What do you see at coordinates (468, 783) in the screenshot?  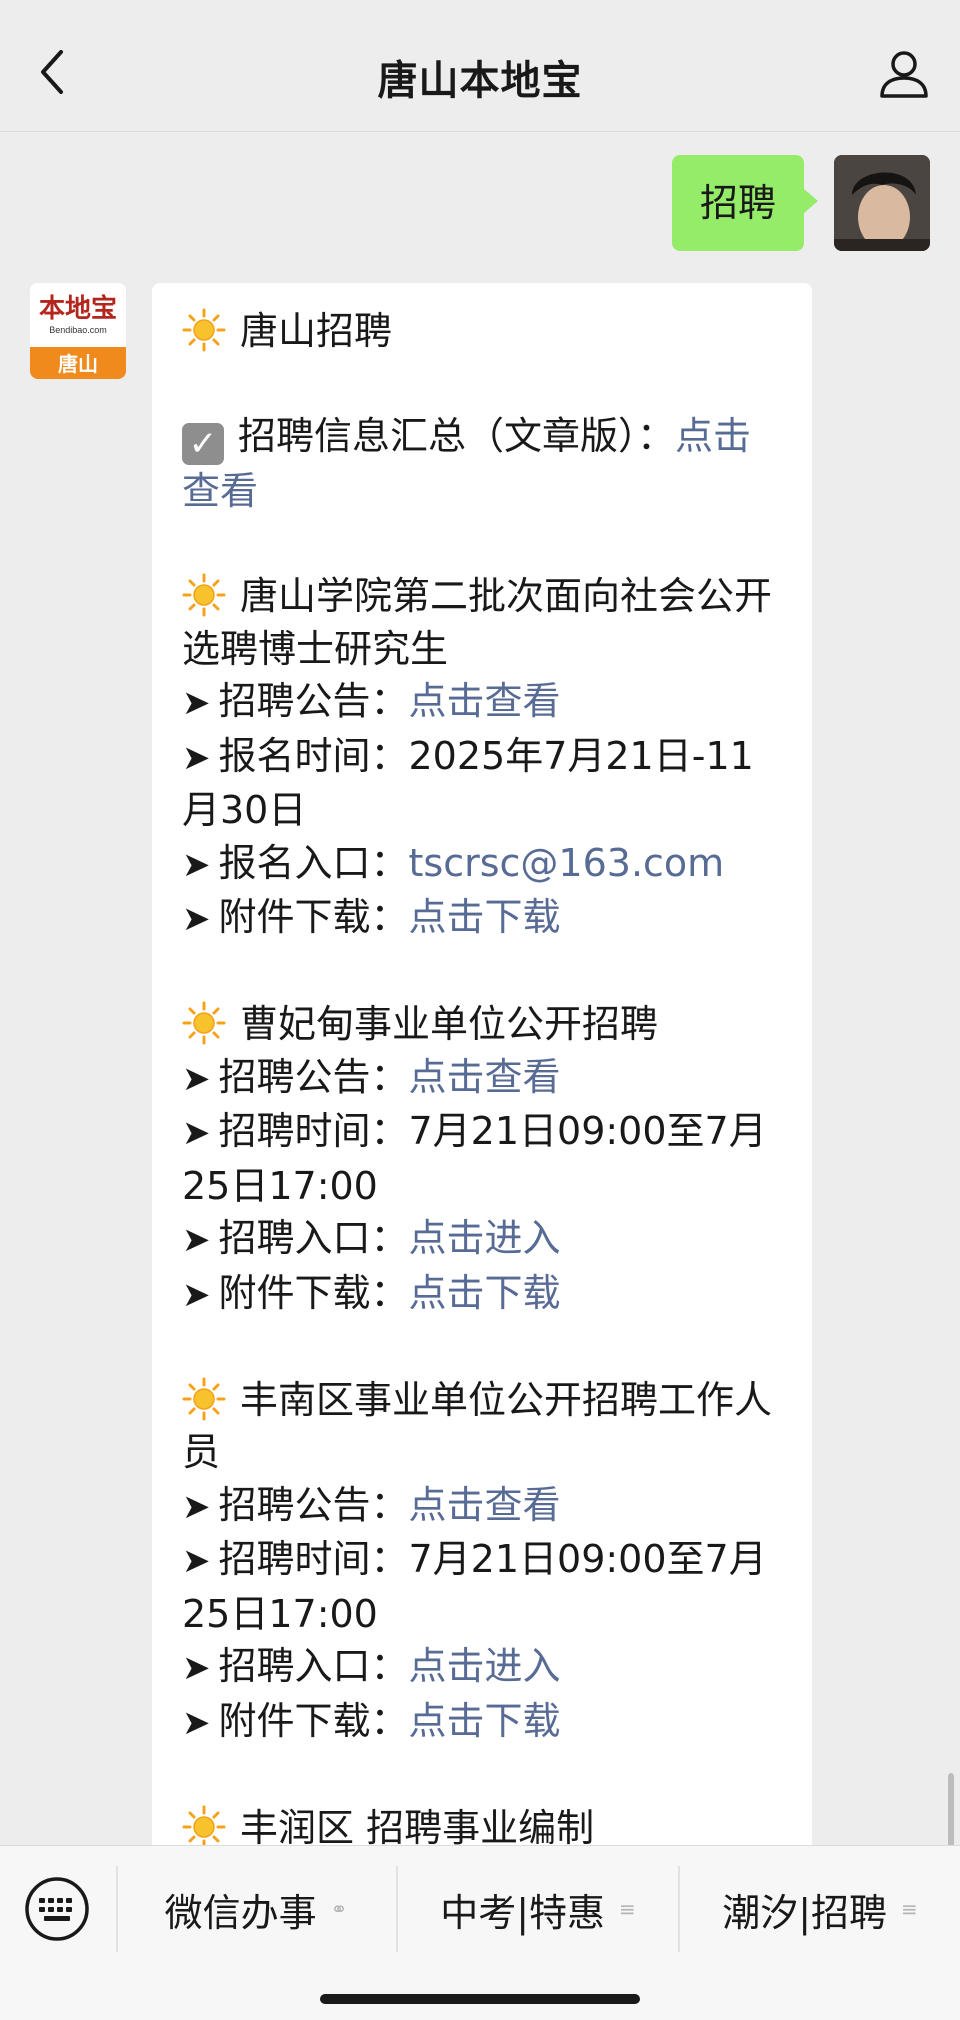 I see `item-label: 报名时间：2025年7月21日-11月30日` at bounding box center [468, 783].